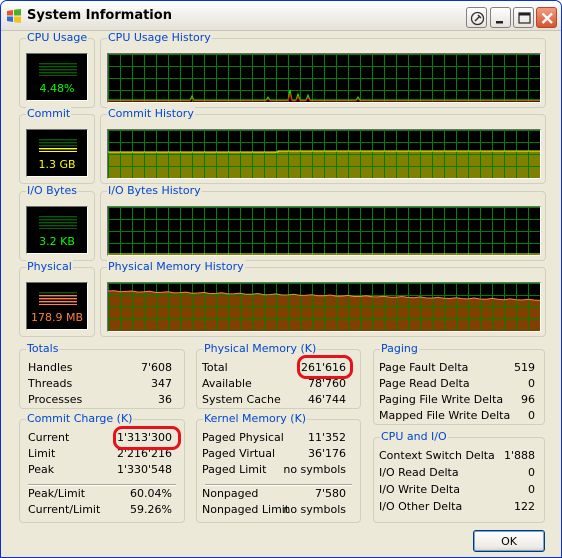 The width and height of the screenshot is (562, 558). I want to click on minimize-icon, so click(499, 22).